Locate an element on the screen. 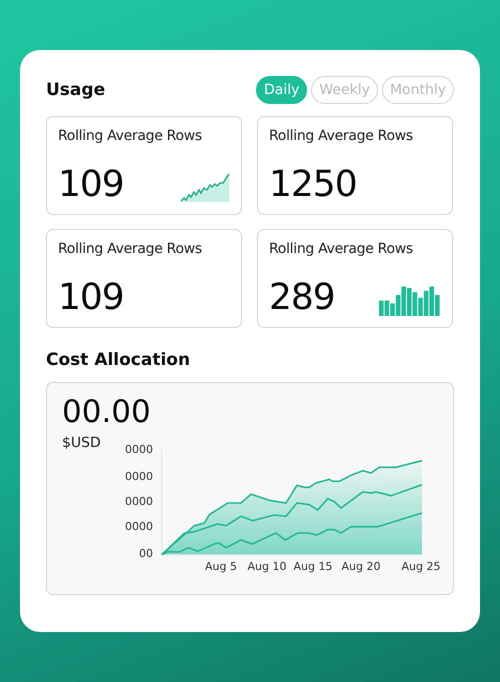 Image resolution: width=500 pixels, height=682 pixels. usage-heading: Usage is located at coordinates (76, 90).